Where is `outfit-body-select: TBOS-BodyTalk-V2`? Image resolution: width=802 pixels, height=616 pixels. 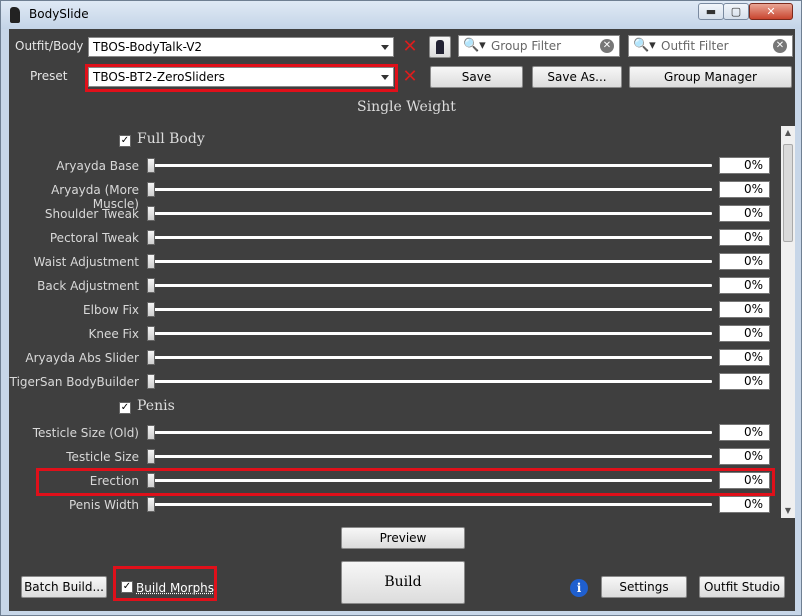
outfit-body-select: TBOS-BodyTalk-V2 is located at coordinates (241, 47).